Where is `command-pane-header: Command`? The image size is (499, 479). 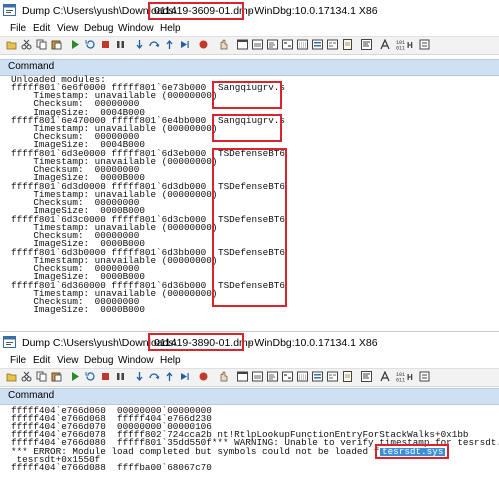
command-pane-header: Command is located at coordinates (249, 396).